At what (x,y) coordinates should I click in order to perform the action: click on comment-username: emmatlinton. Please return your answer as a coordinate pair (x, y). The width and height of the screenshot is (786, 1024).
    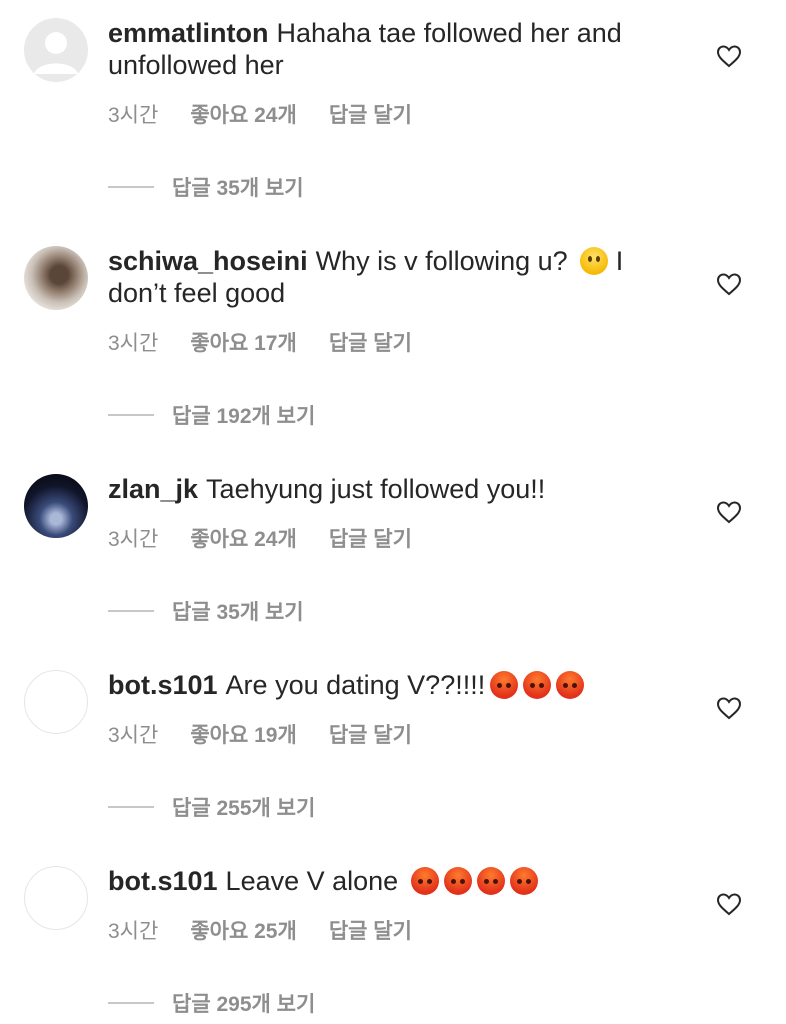
    Looking at the image, I should click on (188, 33).